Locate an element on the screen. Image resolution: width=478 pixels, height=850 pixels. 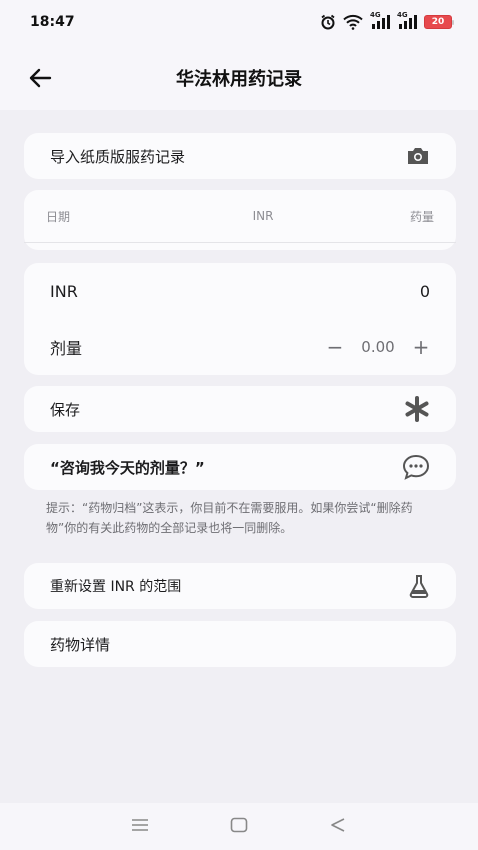
entry-card: INR 0 剂量 − 0.00 + is located at coordinates (240, 319).